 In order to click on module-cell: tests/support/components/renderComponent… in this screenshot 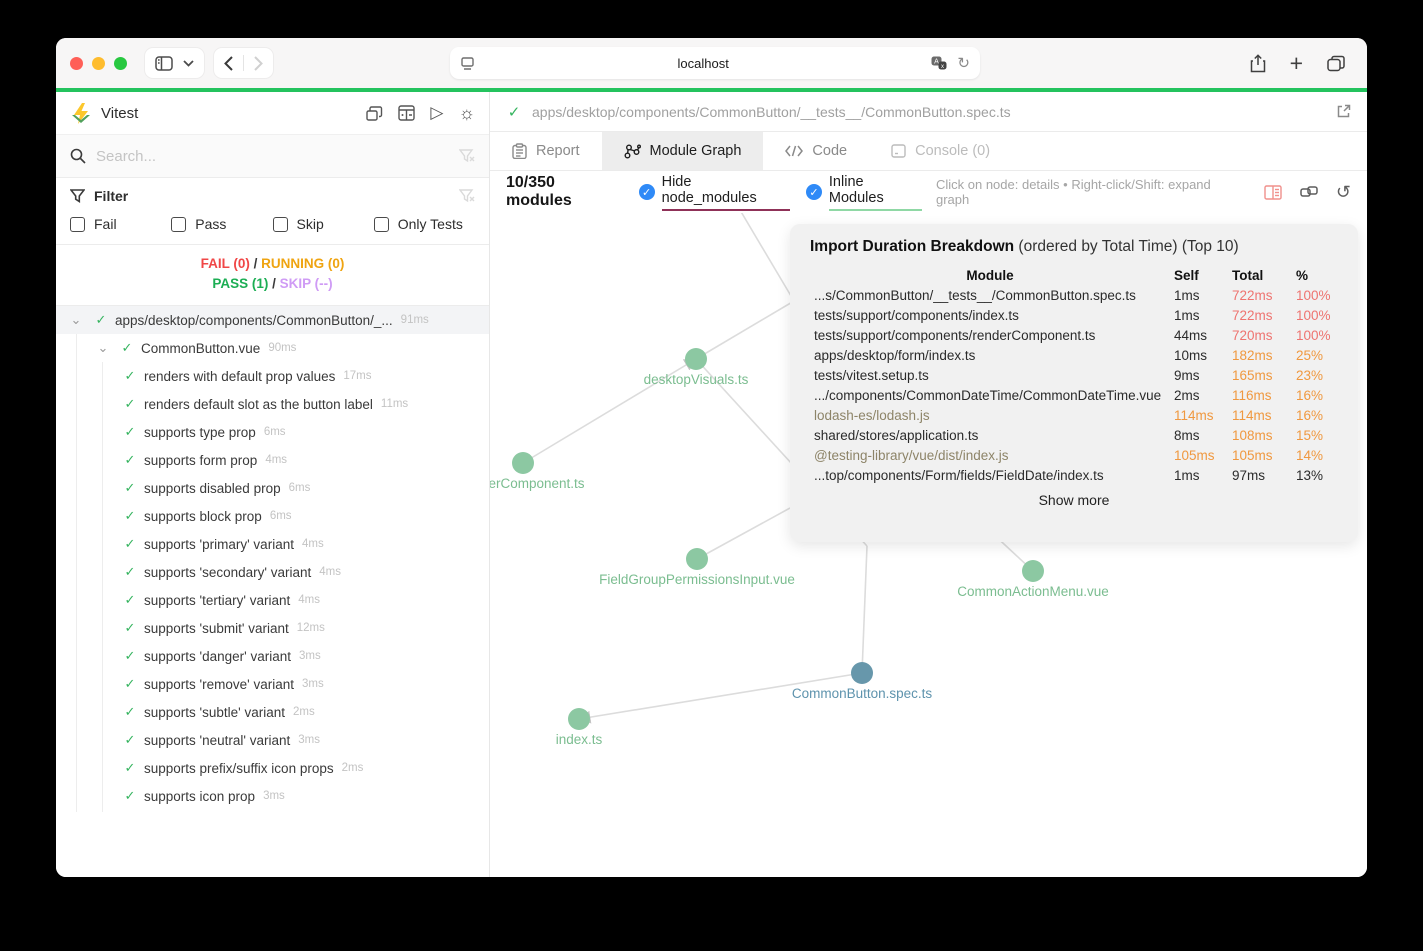, I will do `click(955, 335)`.